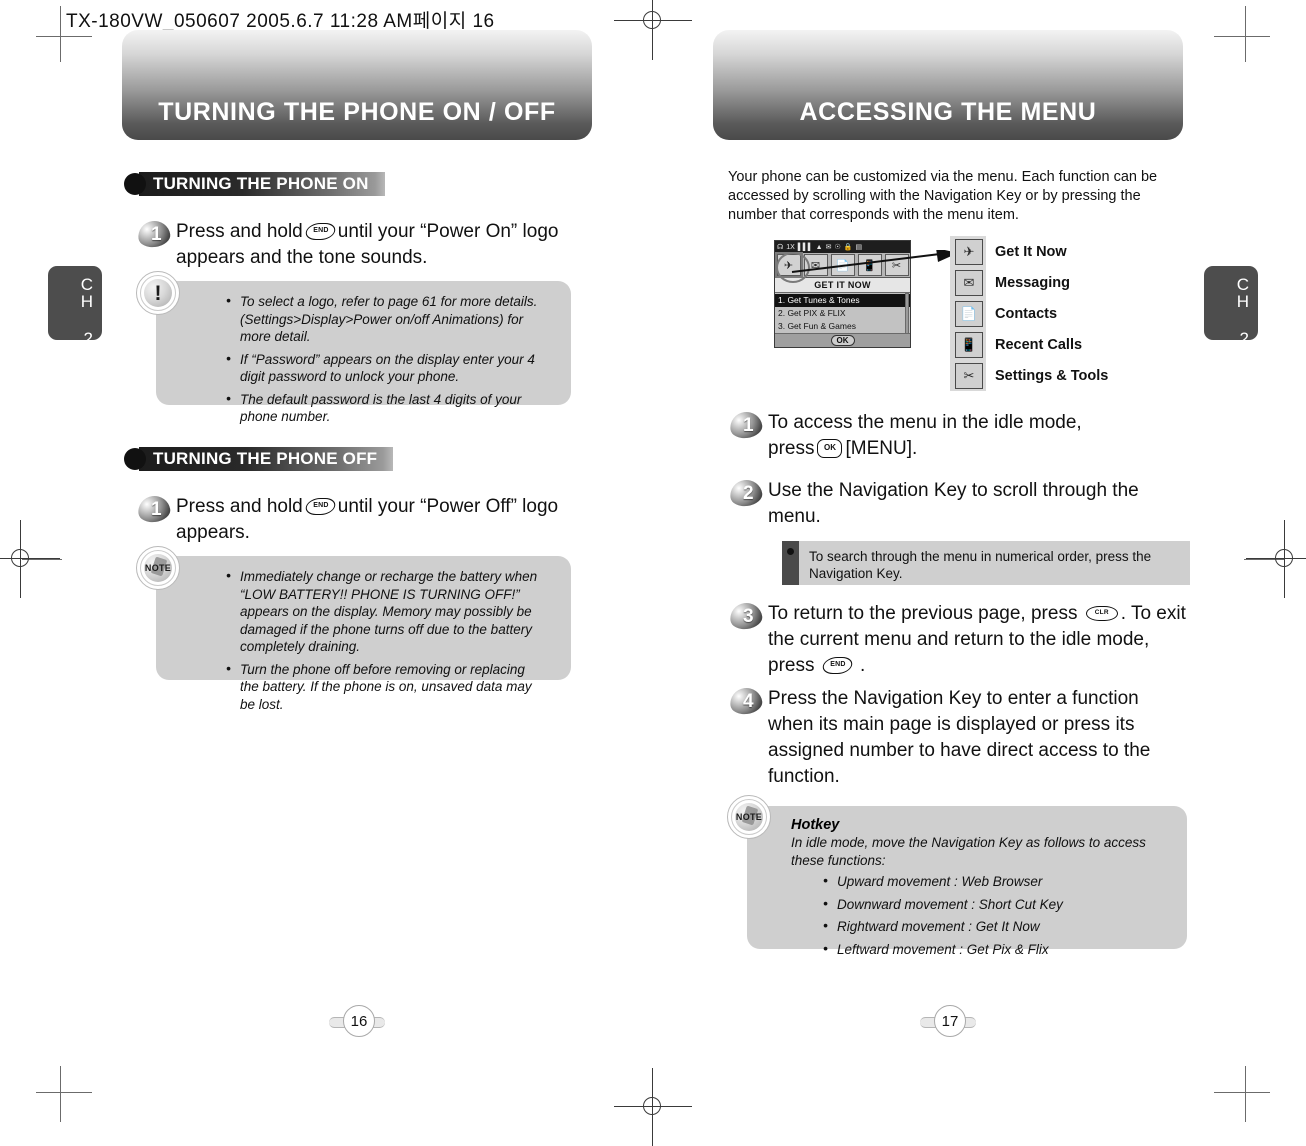  I want to click on right-page-banner: ACCESSING THE MENU, so click(948, 85).